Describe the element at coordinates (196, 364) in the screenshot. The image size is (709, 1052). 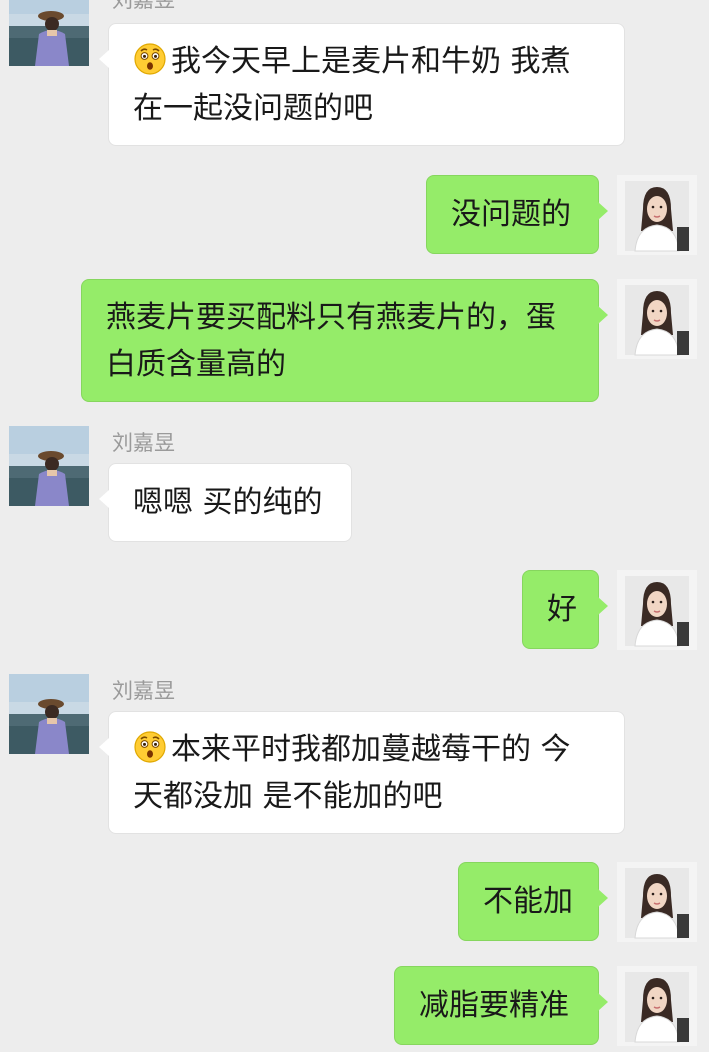
I see `message-line: 白质含量高的` at that location.